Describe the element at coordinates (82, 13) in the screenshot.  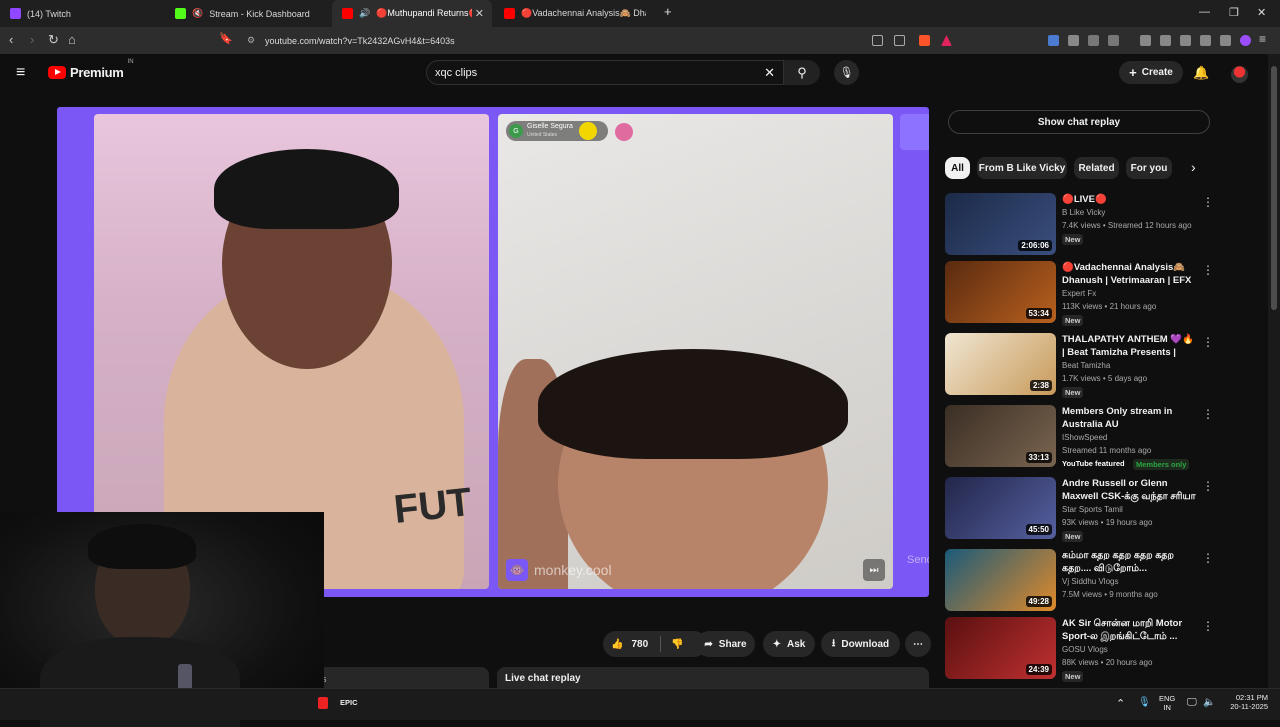
I see `tab-twitch: (14) Twitch` at that location.